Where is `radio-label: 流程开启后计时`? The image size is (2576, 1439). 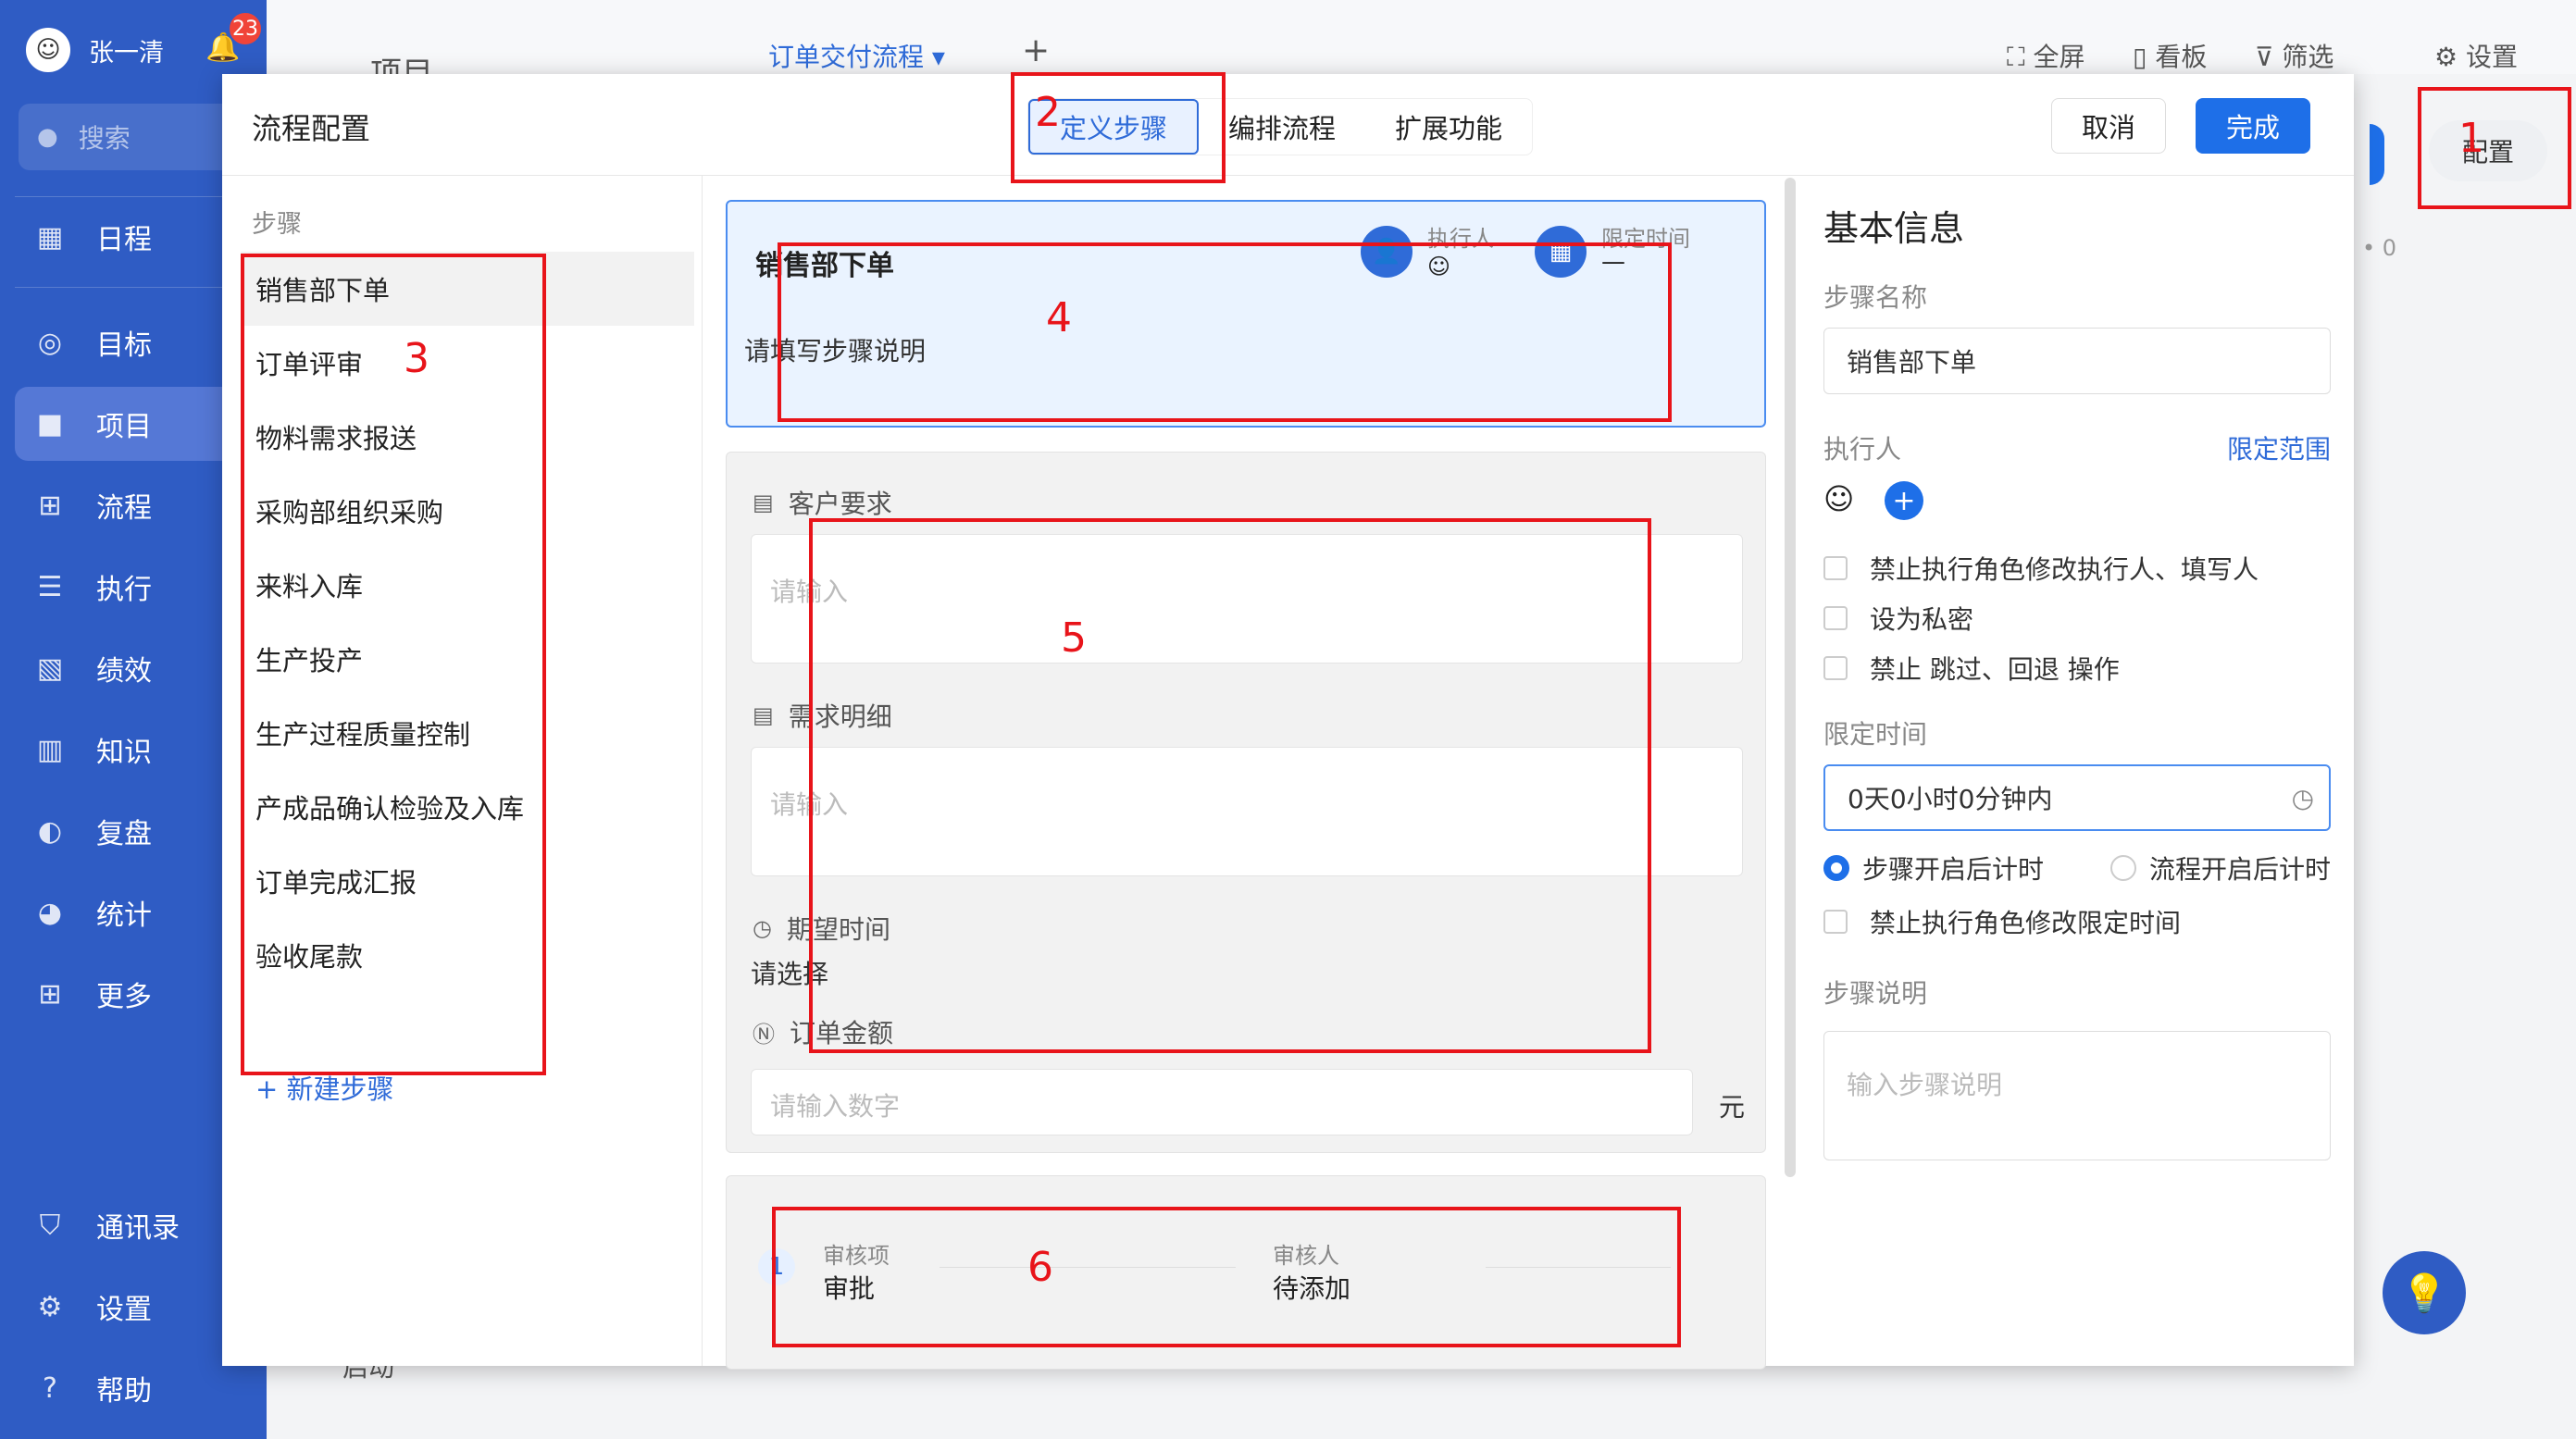
radio-label: 流程开启后计时 is located at coordinates (2240, 869).